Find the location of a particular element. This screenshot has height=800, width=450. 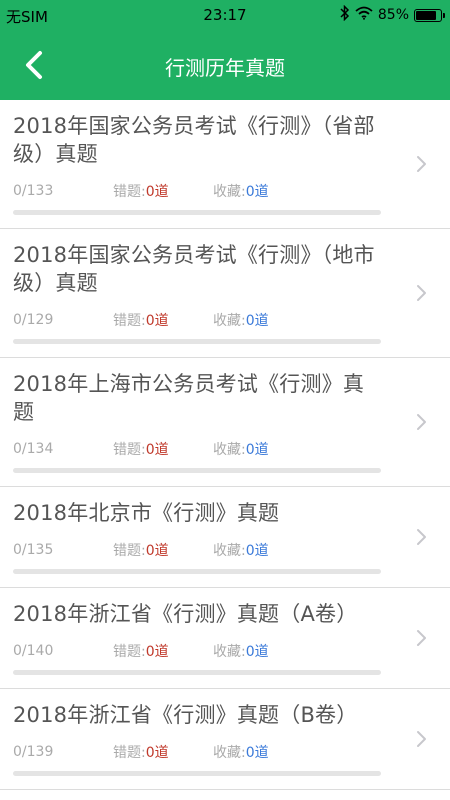

exam-title: 2018年上海市公务员考试《行测》真题 is located at coordinates (189, 398).